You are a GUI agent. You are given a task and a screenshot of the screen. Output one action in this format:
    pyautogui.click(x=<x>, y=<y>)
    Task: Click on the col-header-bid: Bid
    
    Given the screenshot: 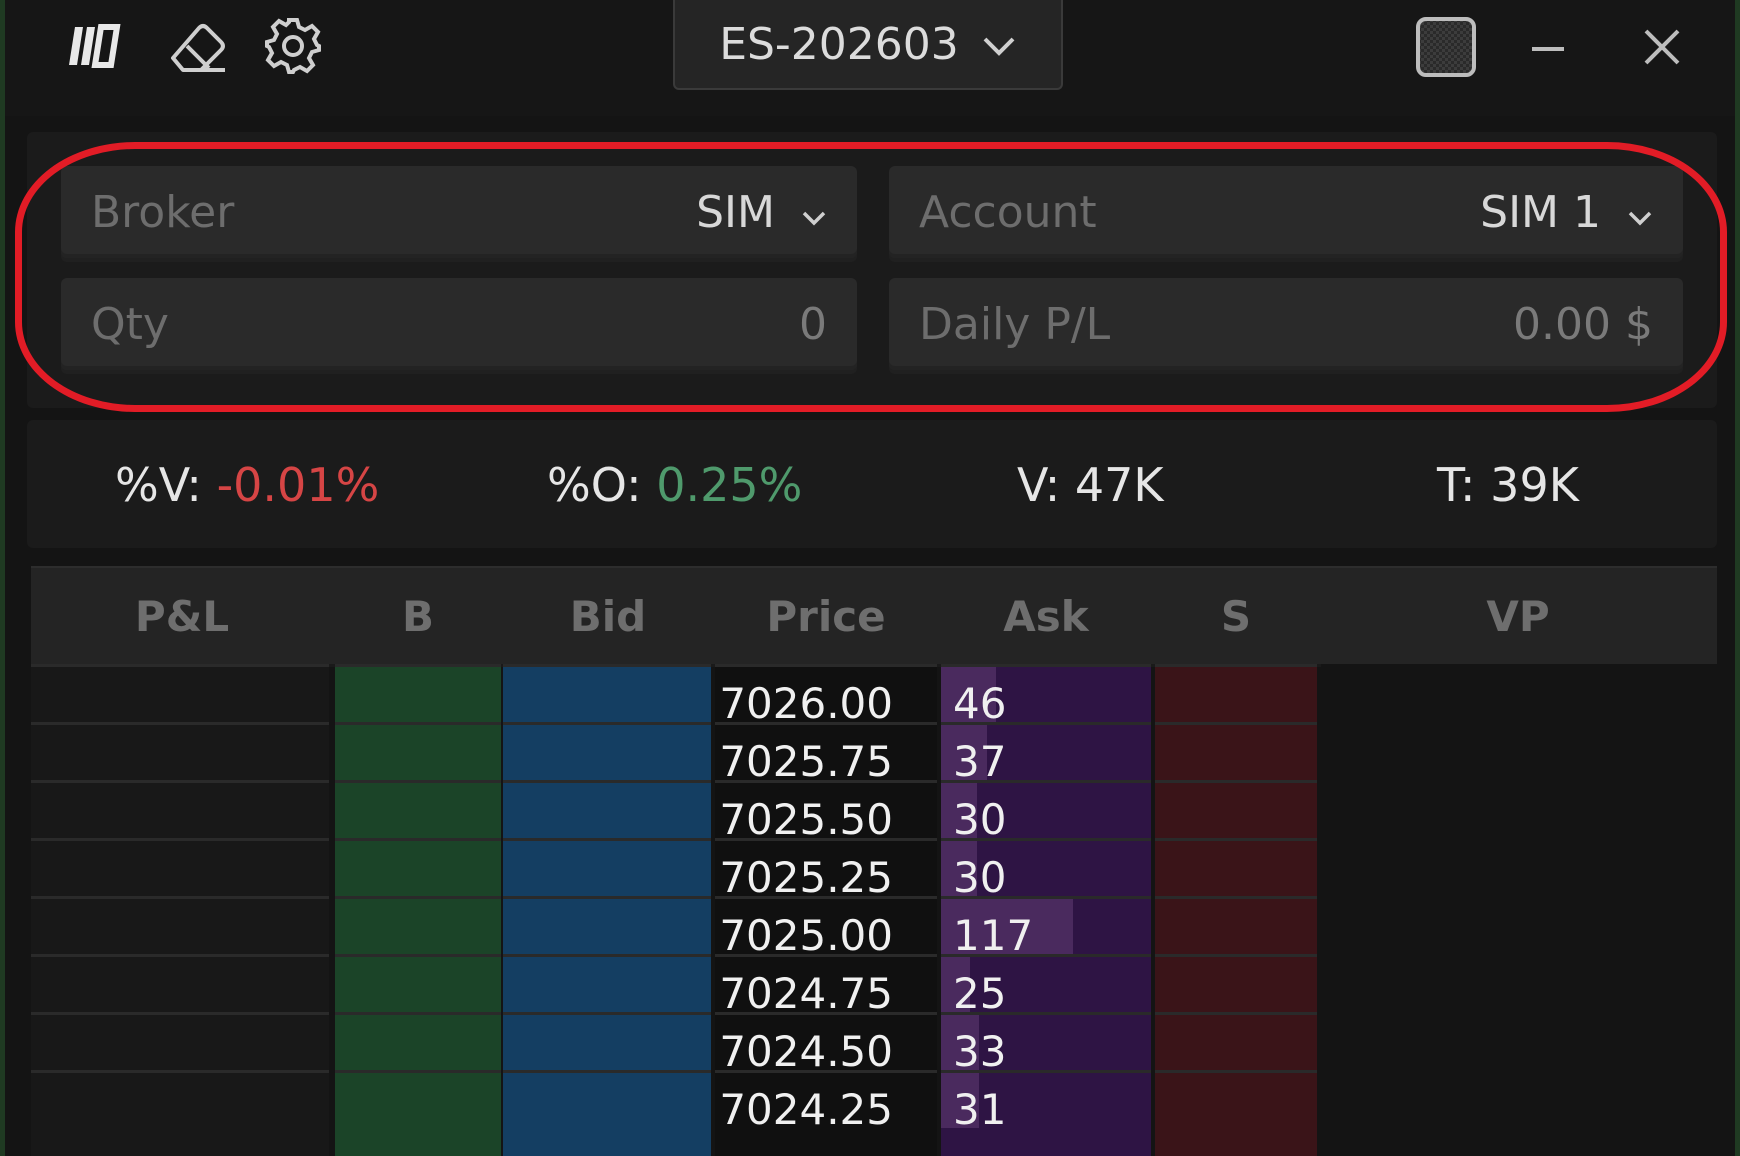 What is the action you would take?
    pyautogui.click(x=608, y=616)
    